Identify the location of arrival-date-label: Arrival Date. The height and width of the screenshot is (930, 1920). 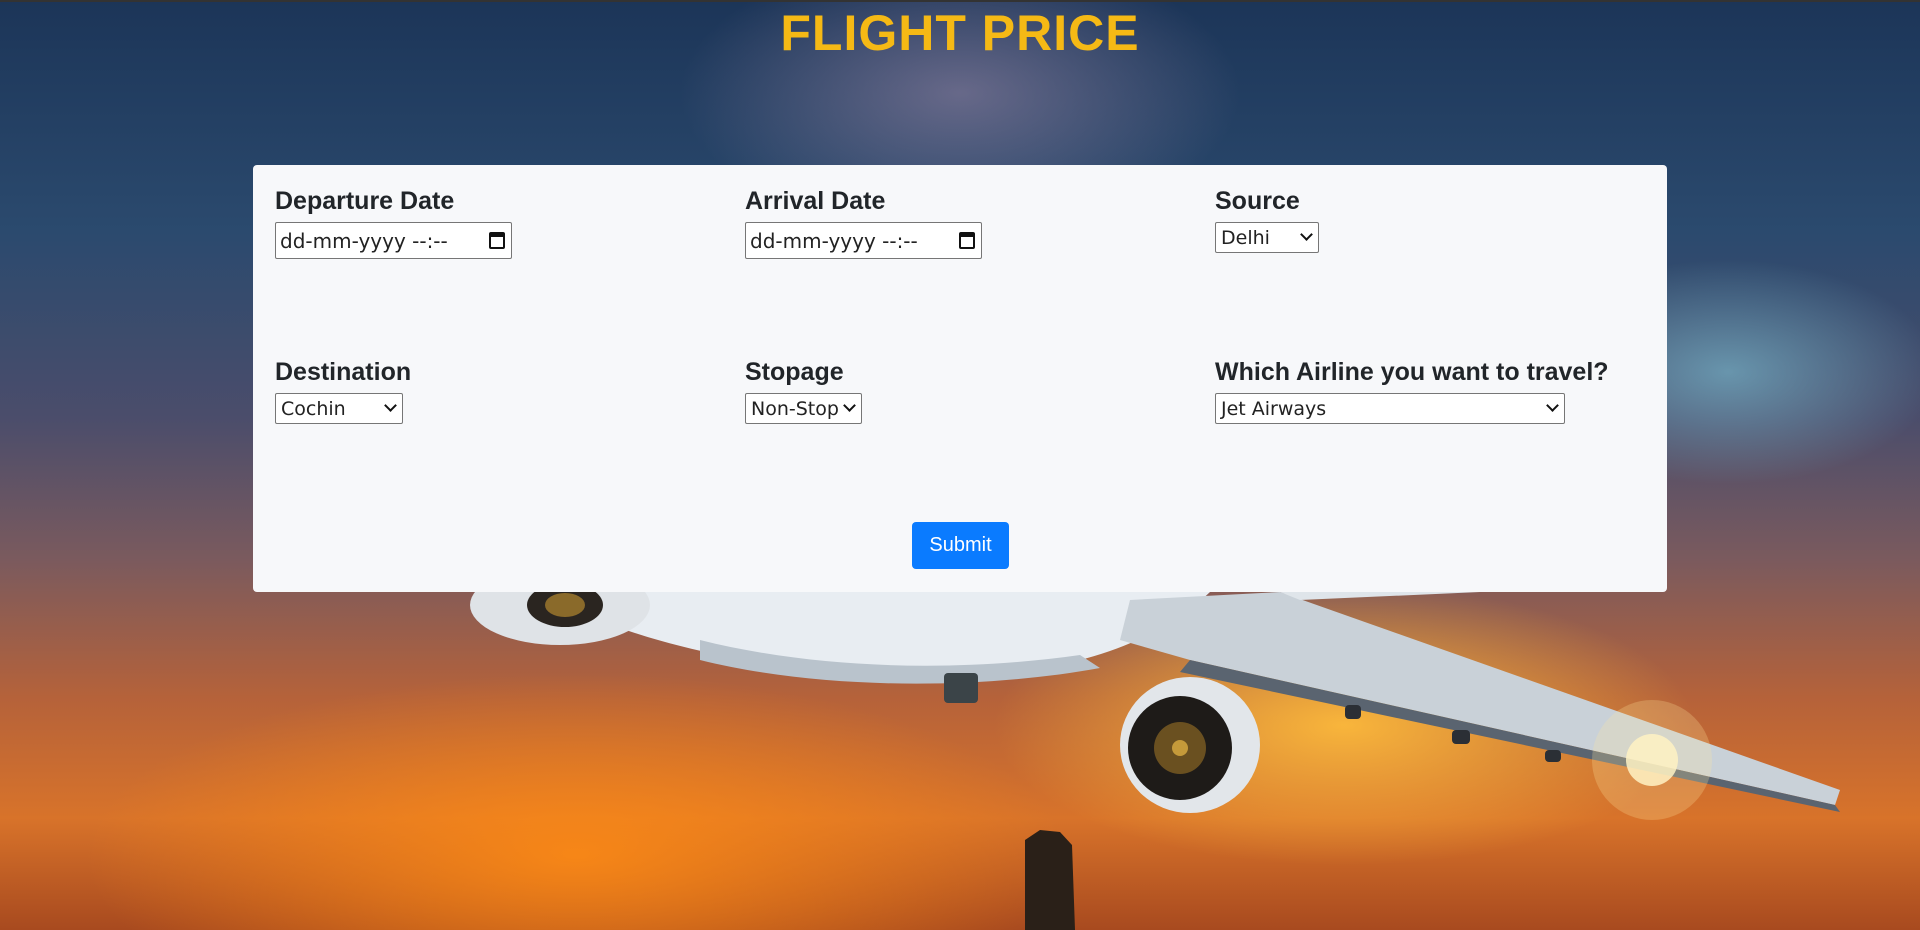
(815, 201).